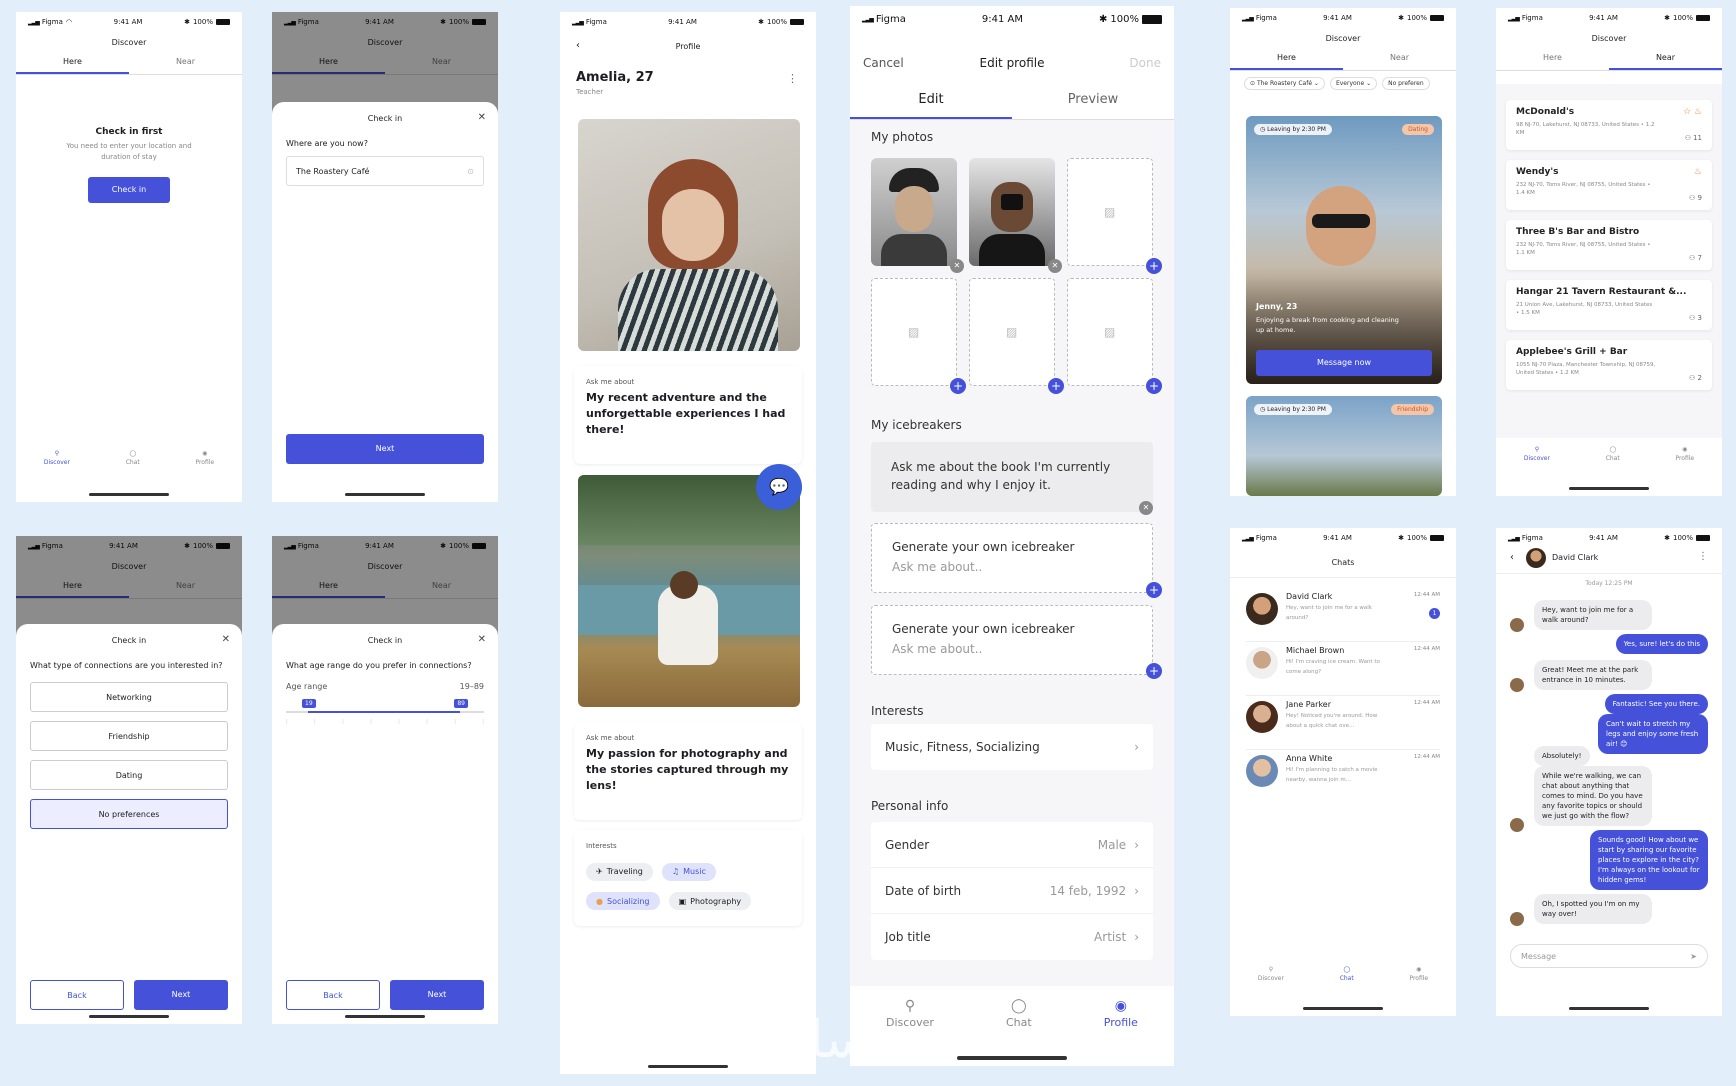  Describe the element at coordinates (129, 190) in the screenshot. I see `check-in-button: Check in` at that location.